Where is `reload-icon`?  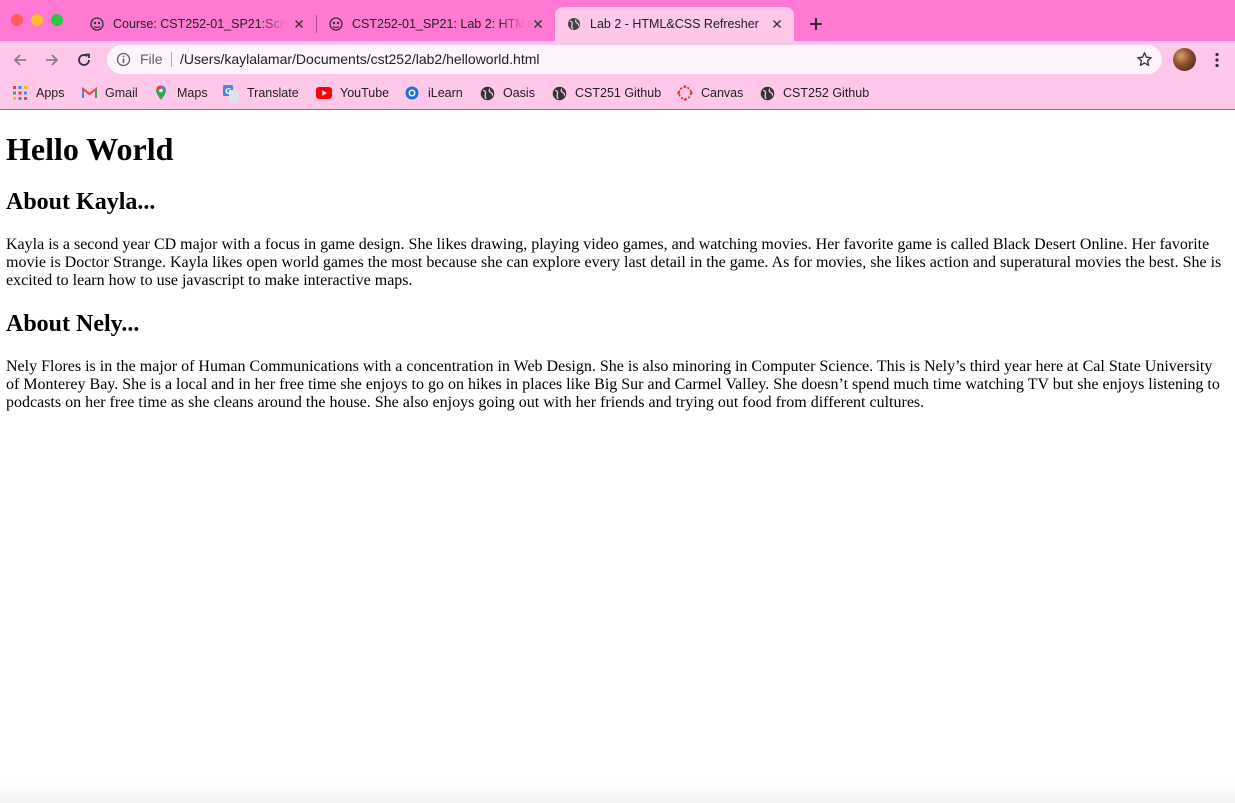
reload-icon is located at coordinates (84, 59).